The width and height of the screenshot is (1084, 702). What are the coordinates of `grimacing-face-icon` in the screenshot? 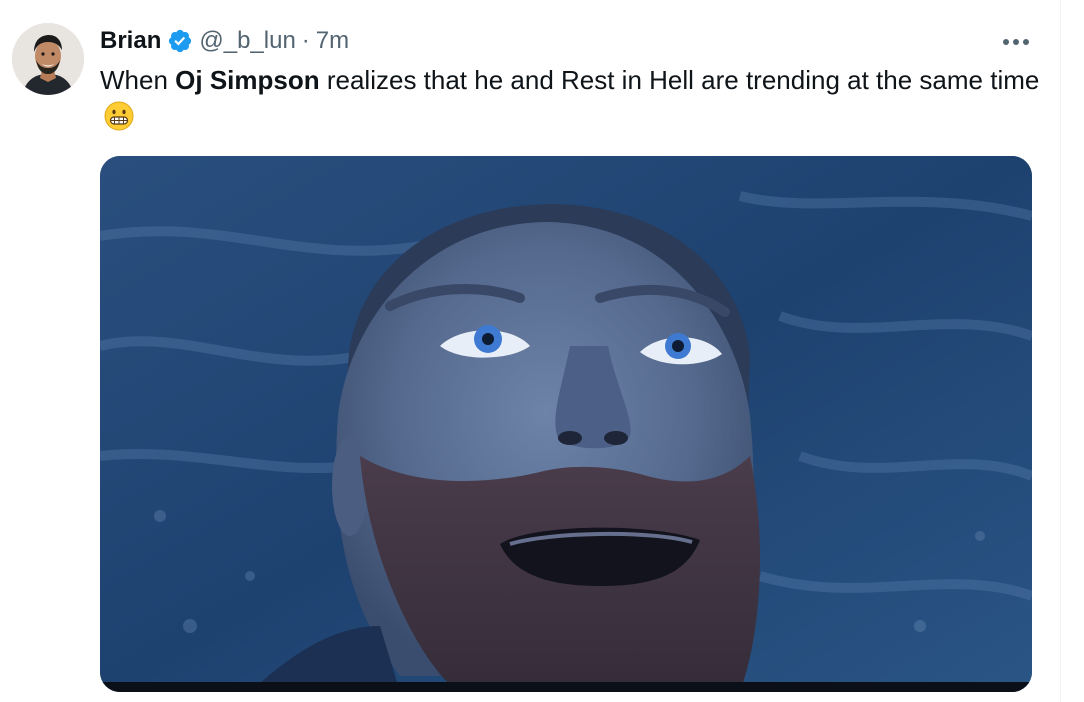 It's located at (119, 116).